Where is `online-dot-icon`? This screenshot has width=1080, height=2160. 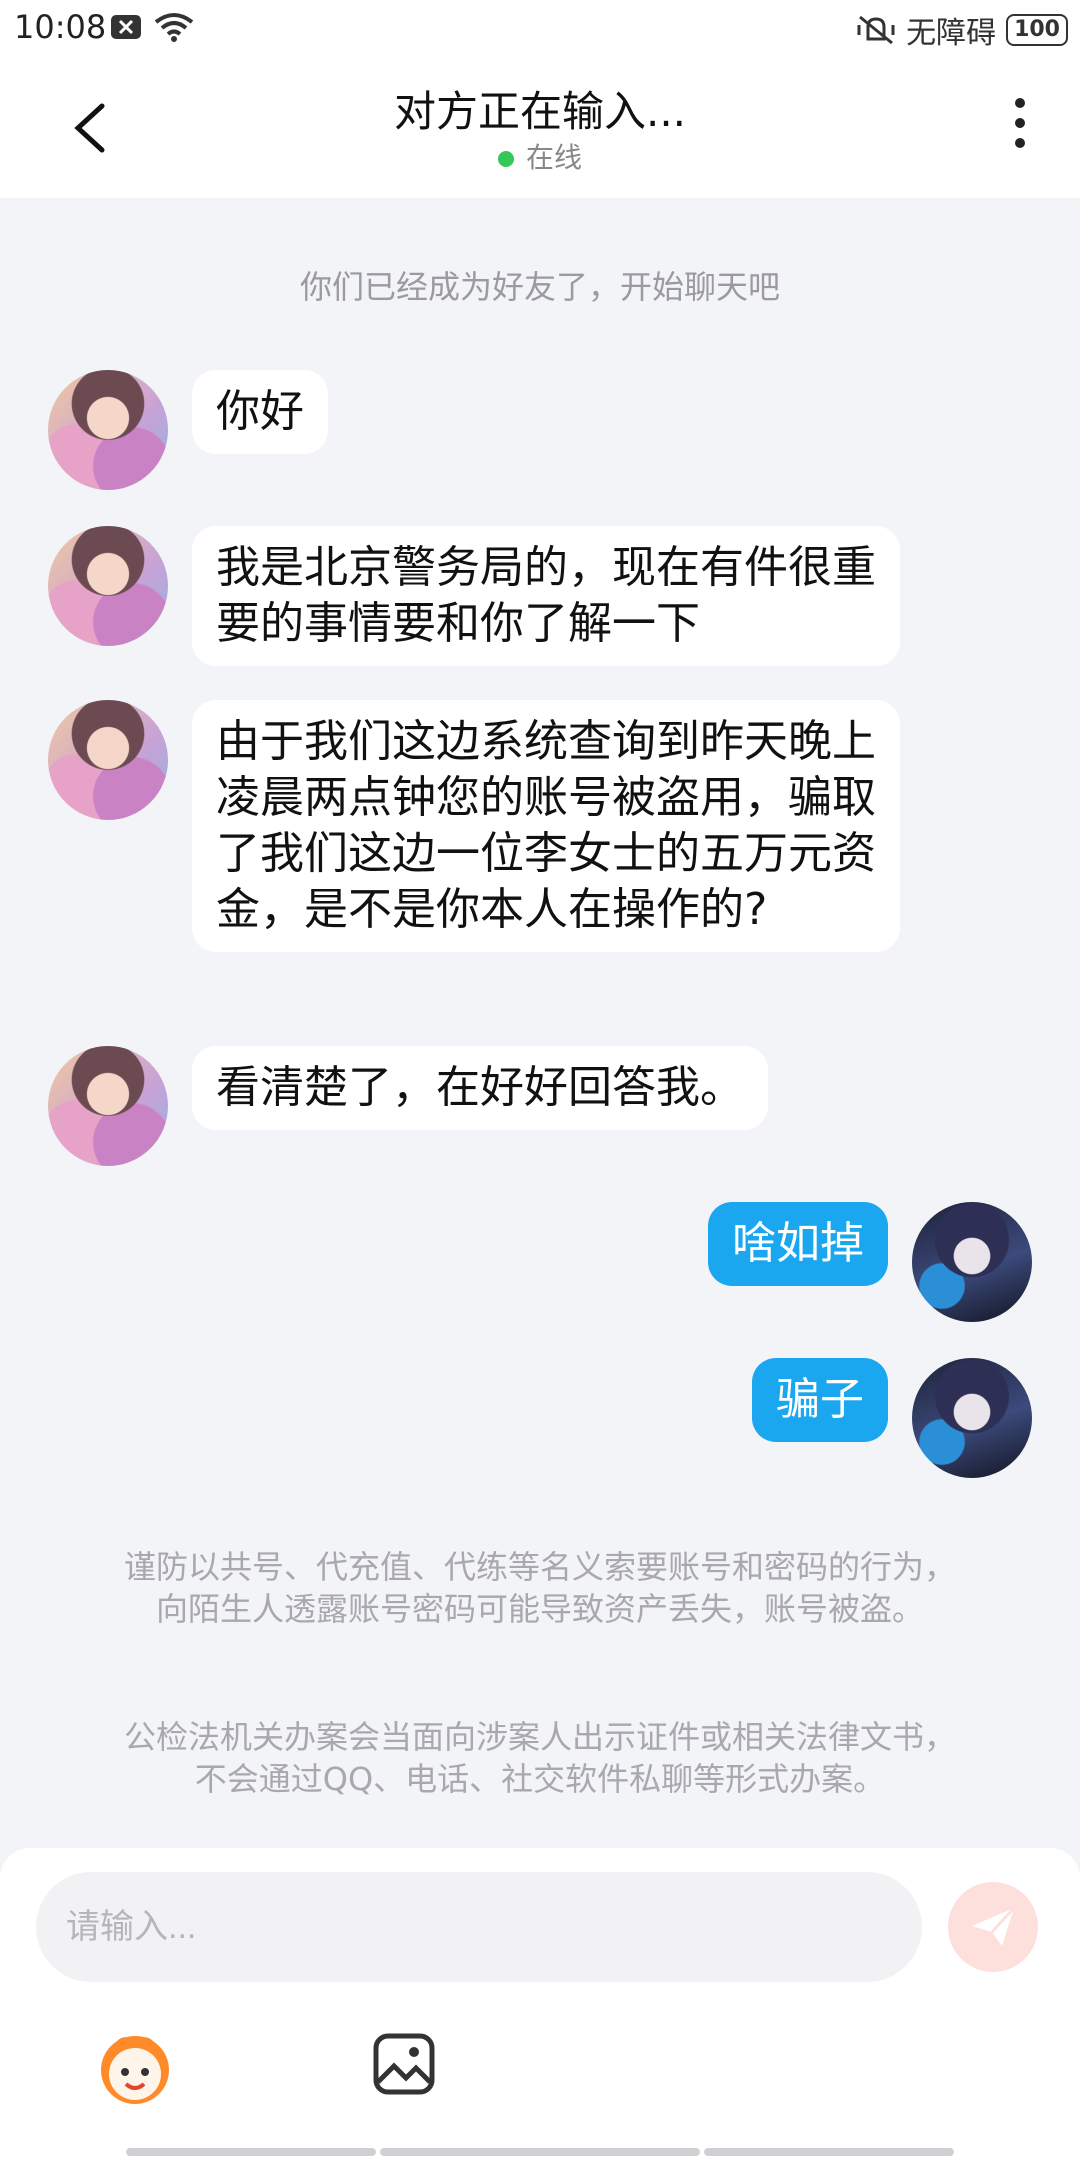
online-dot-icon is located at coordinates (505, 159).